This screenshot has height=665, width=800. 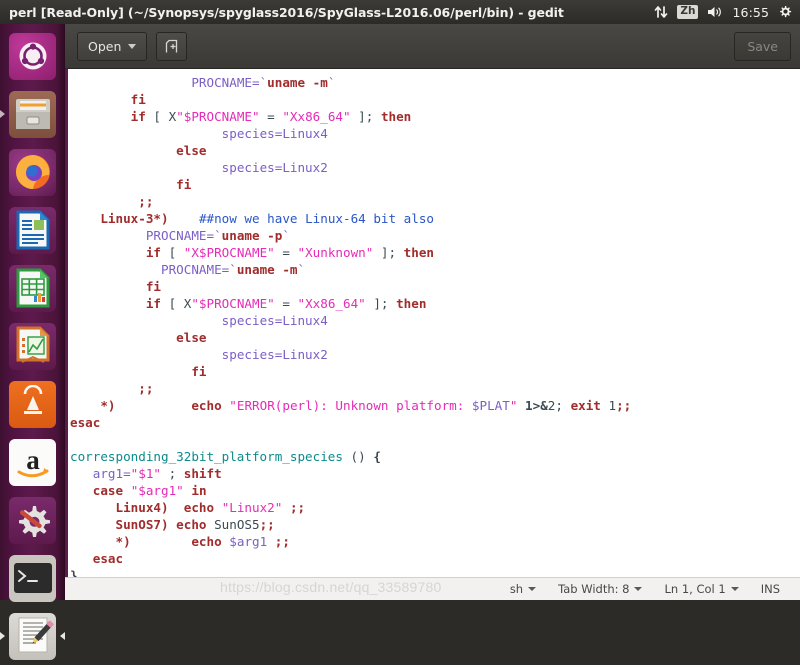 I want to click on new-document-icon, so click(x=172, y=45).